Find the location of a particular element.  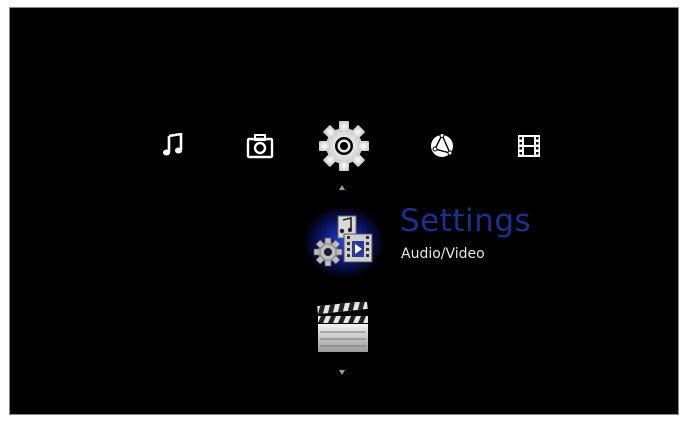

audio-video-settings-icon is located at coordinates (343, 241).